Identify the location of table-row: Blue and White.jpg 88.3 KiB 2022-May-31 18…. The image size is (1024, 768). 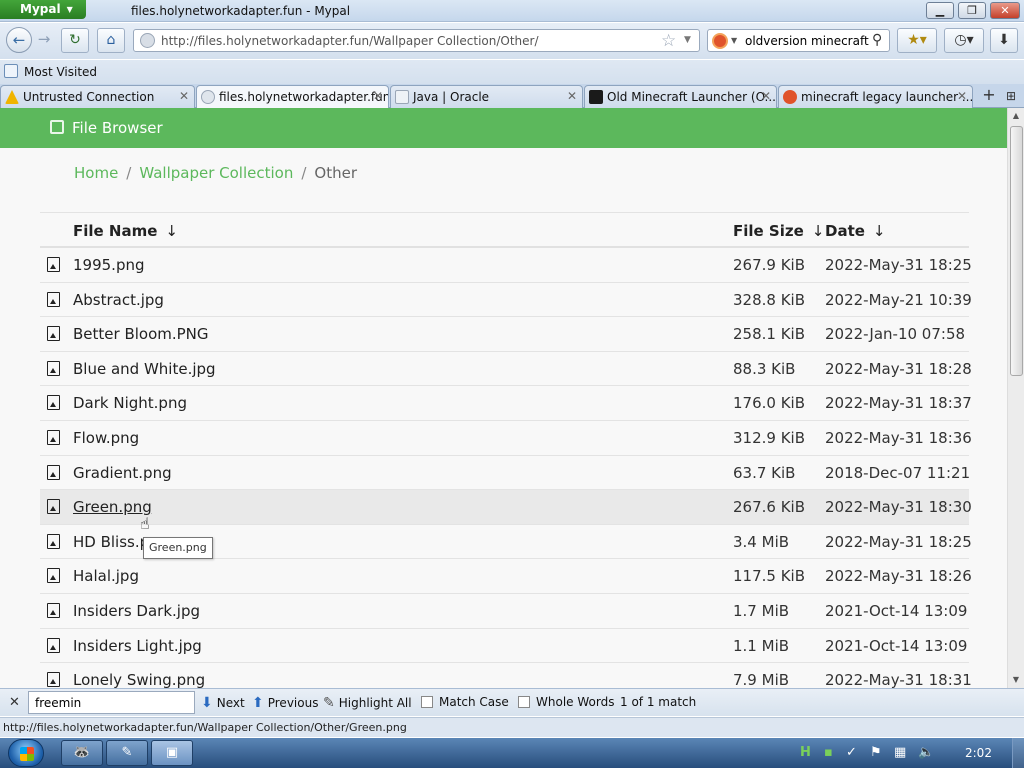
(506, 369).